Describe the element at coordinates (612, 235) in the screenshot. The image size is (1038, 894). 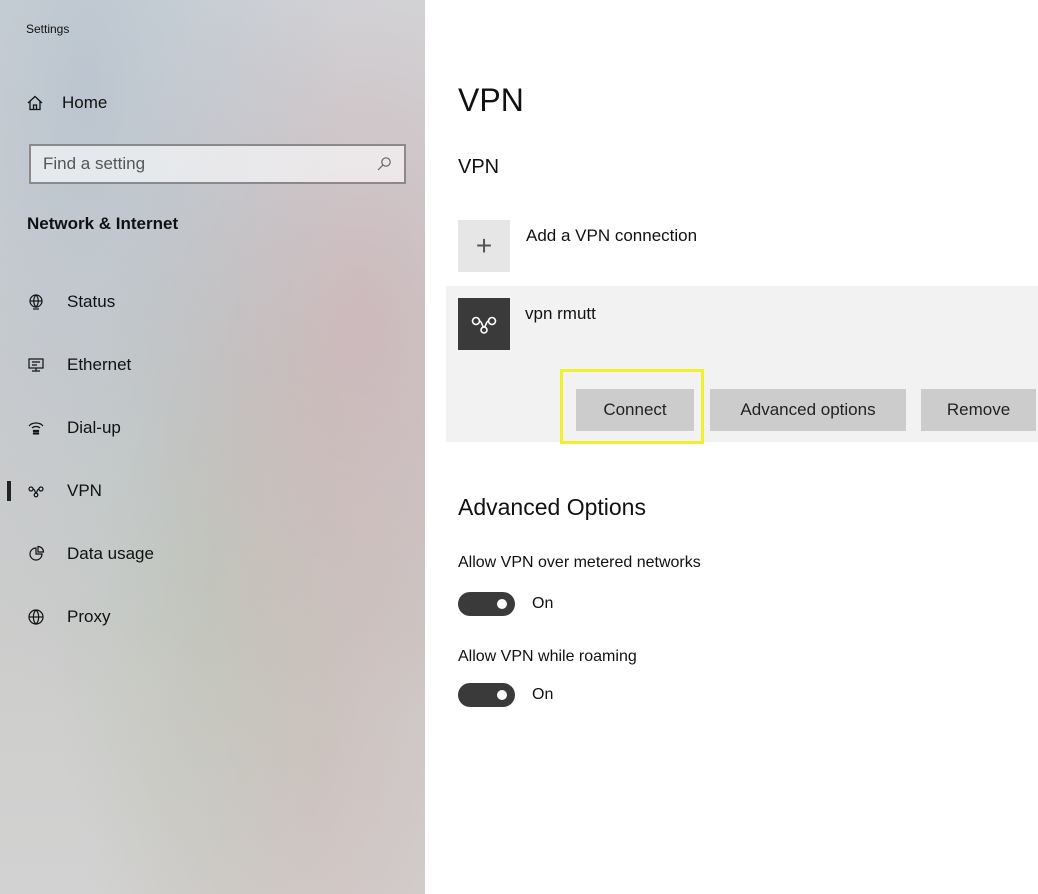
I see `add-vpn-label: Add a VPN connection` at that location.